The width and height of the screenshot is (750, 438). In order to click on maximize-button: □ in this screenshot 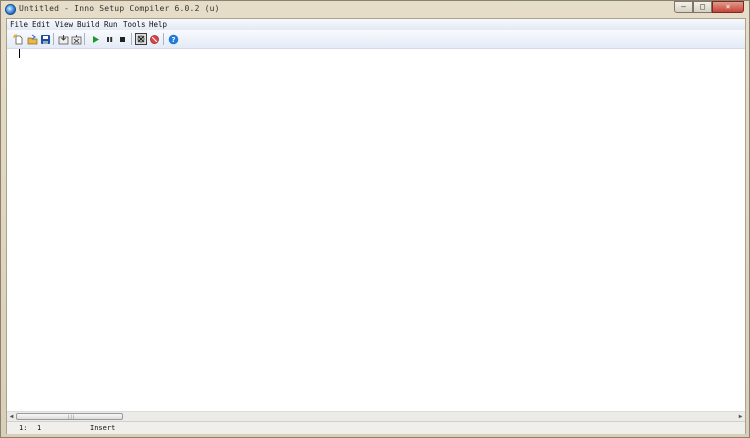, I will do `click(702, 7)`.